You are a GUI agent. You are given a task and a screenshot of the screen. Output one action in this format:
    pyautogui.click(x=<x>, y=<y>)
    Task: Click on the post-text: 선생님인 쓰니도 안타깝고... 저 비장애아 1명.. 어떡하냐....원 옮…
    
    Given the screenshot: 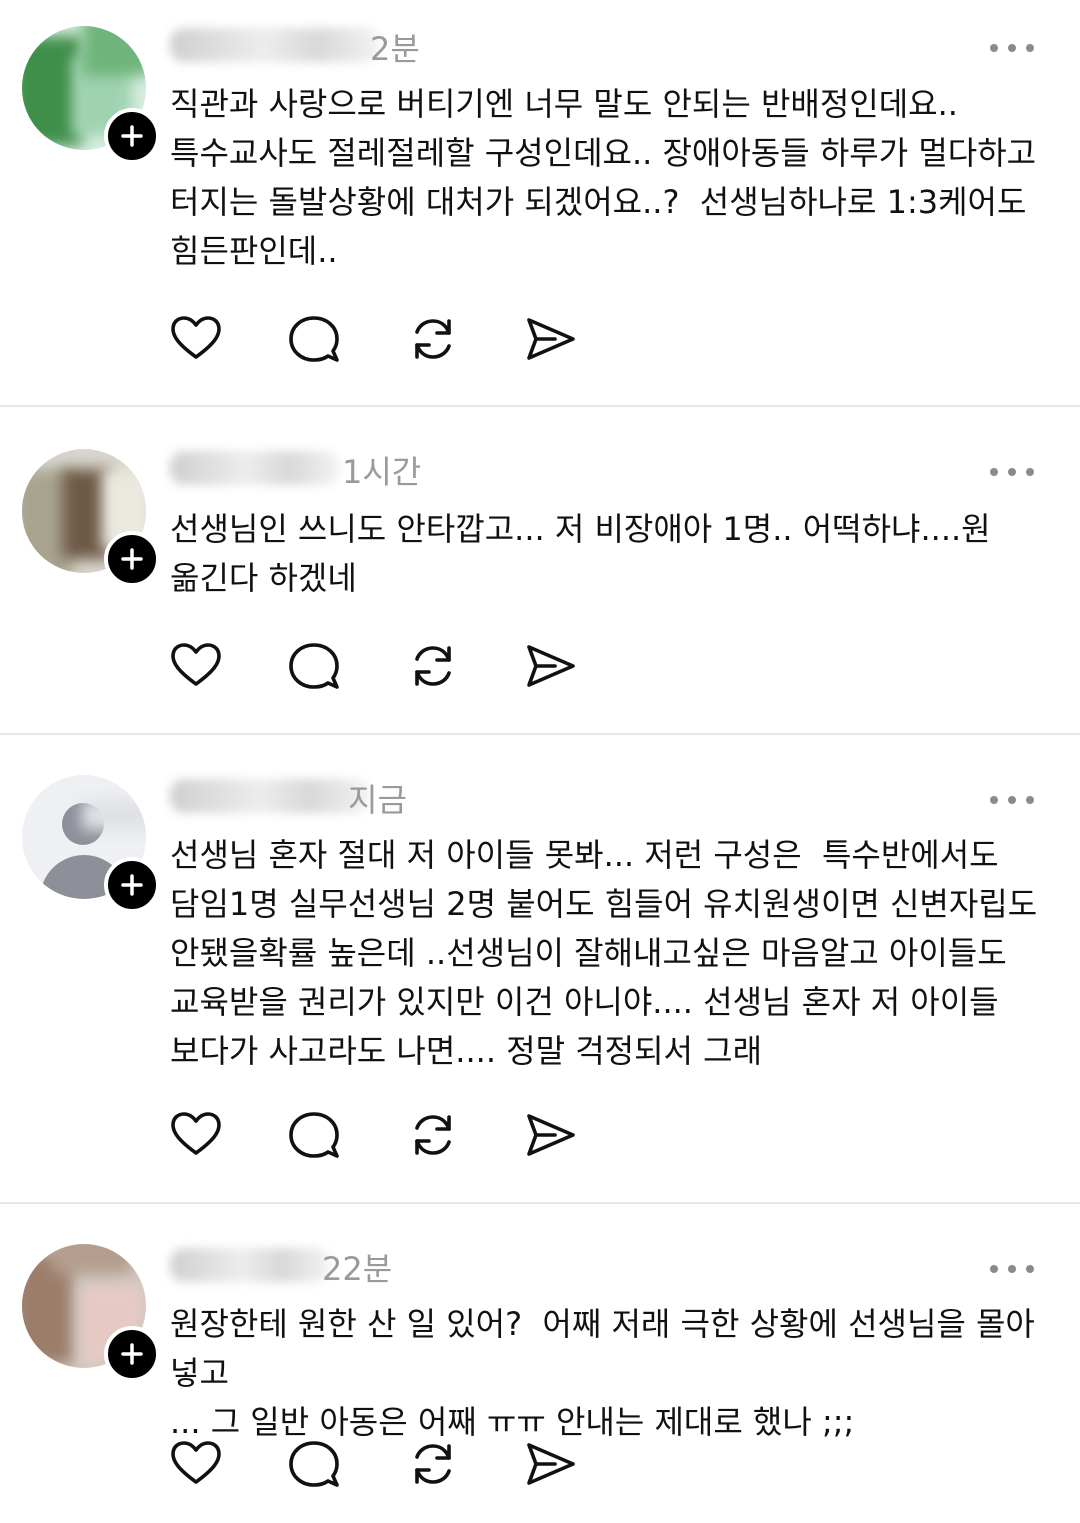 What is the action you would take?
    pyautogui.click(x=580, y=553)
    